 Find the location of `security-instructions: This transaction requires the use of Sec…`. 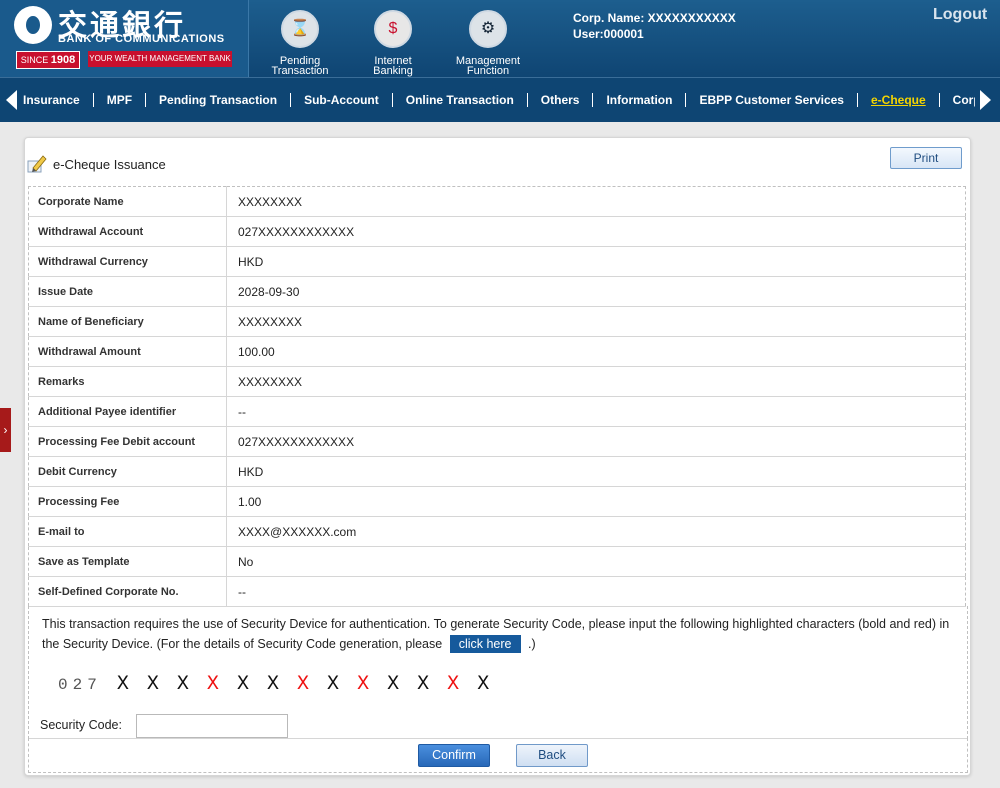

security-instructions: This transaction requires the use of Sec… is located at coordinates (499, 634).